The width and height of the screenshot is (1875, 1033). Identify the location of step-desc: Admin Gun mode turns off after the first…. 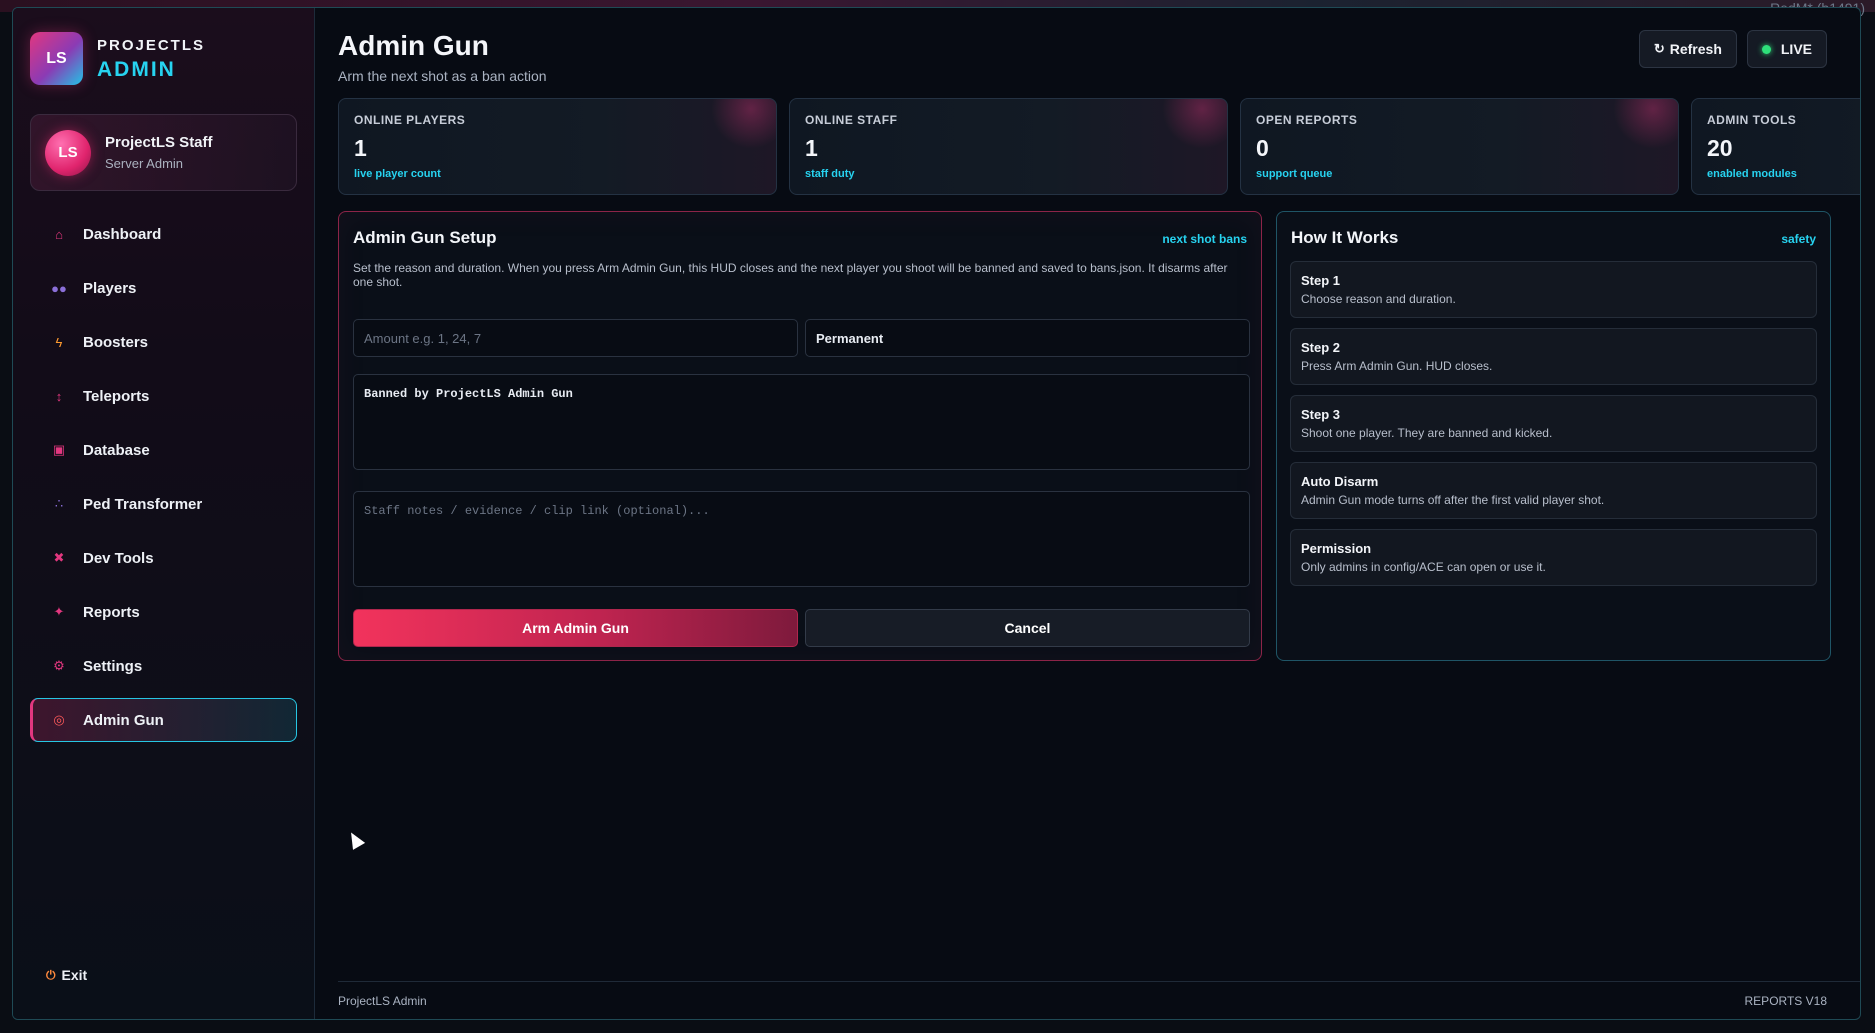
(1453, 500).